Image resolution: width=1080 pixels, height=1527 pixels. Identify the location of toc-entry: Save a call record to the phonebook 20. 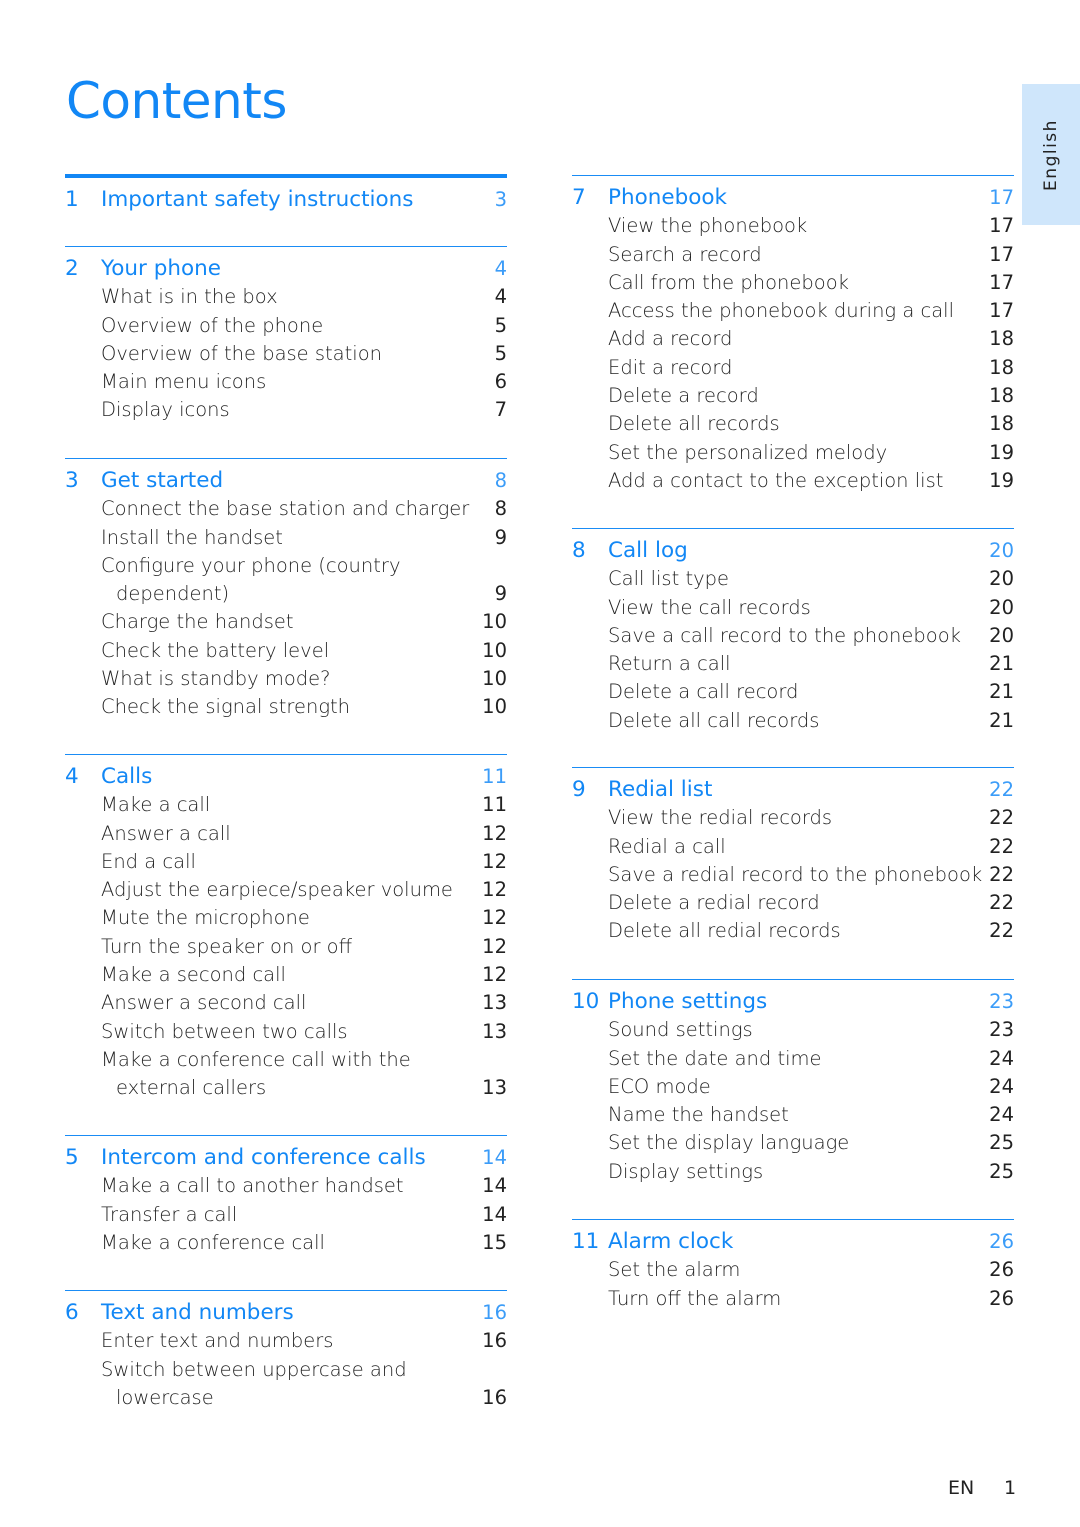
(793, 636).